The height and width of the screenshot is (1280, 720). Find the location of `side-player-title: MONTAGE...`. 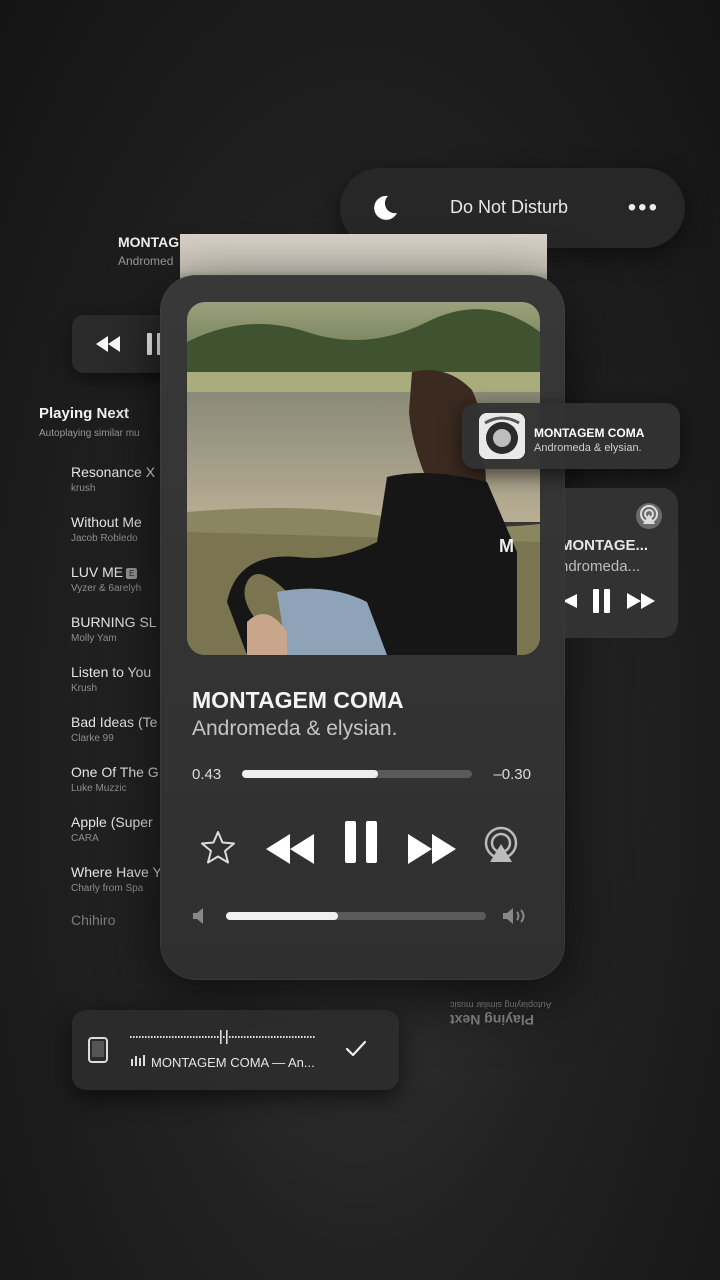

side-player-title: MONTAGE... is located at coordinates (607, 545).